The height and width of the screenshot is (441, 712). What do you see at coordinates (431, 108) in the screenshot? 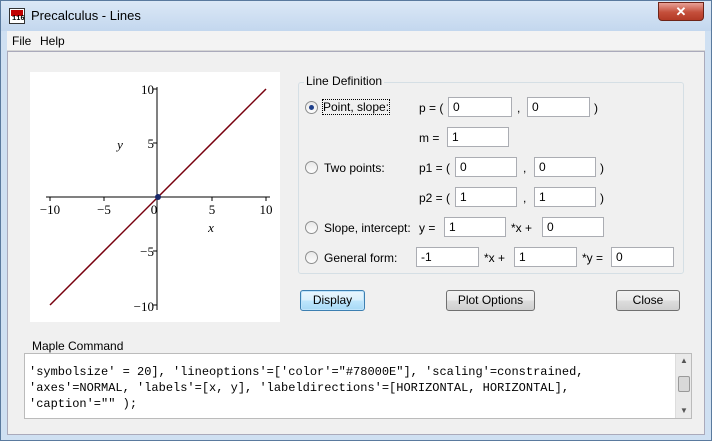
I see `p-label: p = (` at bounding box center [431, 108].